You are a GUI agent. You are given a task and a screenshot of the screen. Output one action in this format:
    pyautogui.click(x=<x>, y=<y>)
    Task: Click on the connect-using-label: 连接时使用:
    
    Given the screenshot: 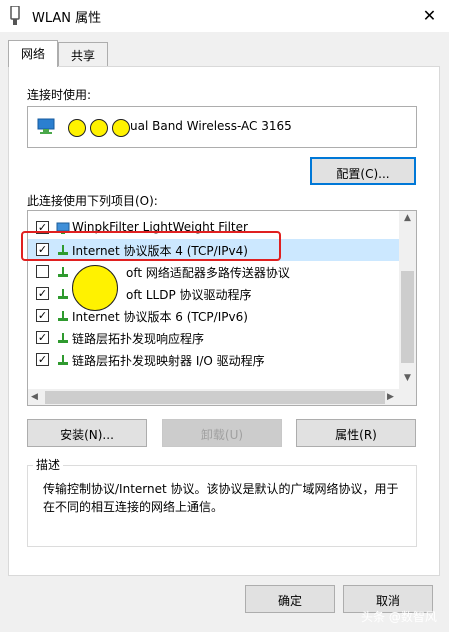 What is the action you would take?
    pyautogui.click(x=59, y=95)
    